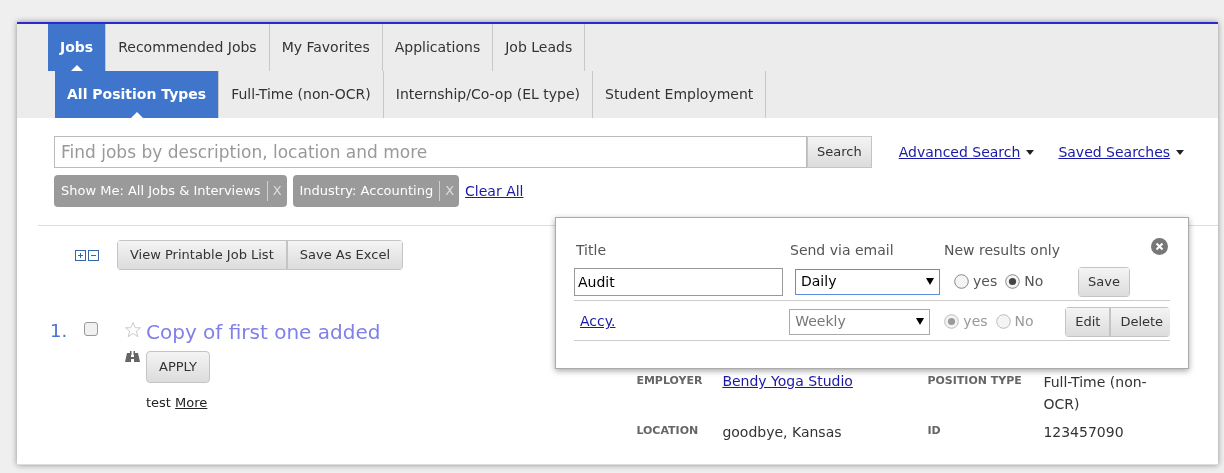  I want to click on column-header: Title, so click(591, 250).